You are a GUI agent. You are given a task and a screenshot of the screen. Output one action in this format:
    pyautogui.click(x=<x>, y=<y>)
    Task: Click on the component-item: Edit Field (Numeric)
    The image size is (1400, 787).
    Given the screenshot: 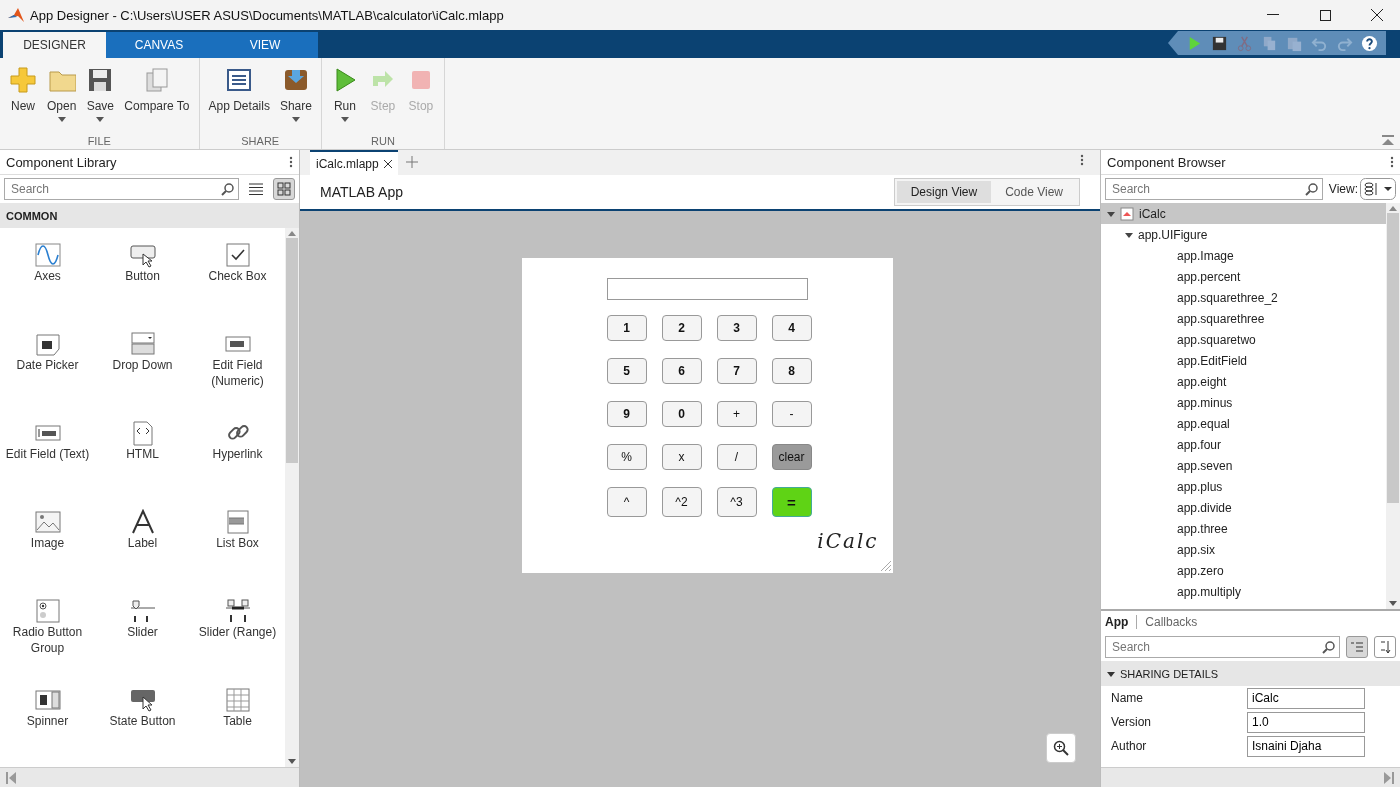 What is the action you would take?
    pyautogui.click(x=237, y=361)
    